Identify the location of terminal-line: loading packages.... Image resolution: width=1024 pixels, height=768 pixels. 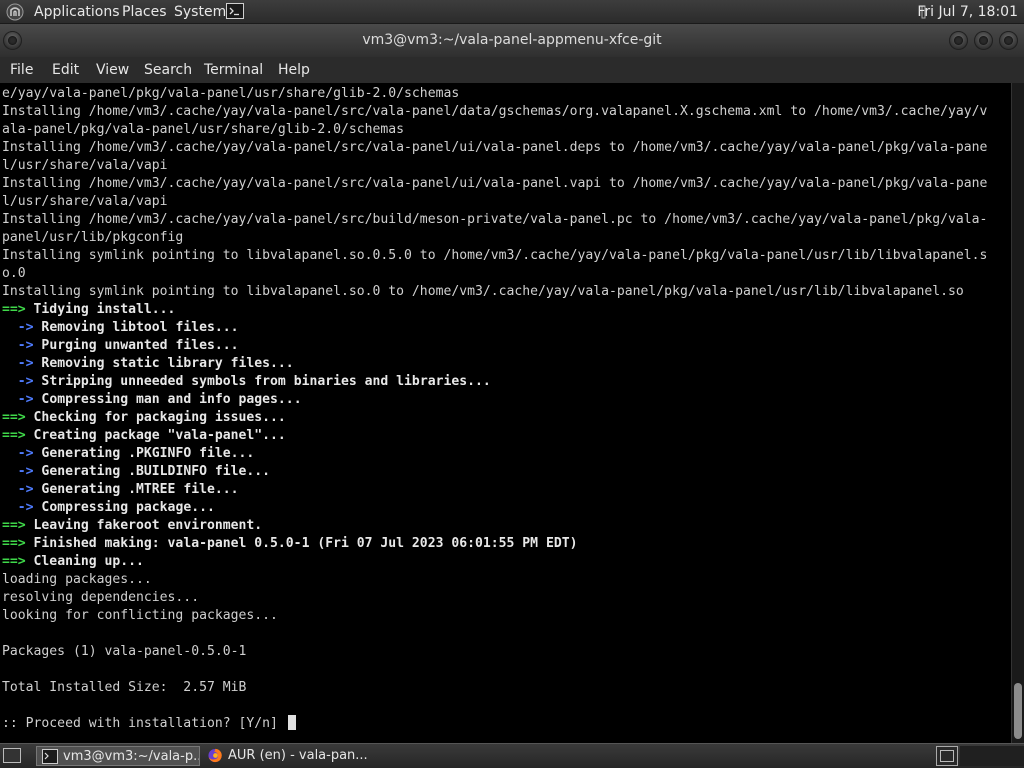
(494, 580).